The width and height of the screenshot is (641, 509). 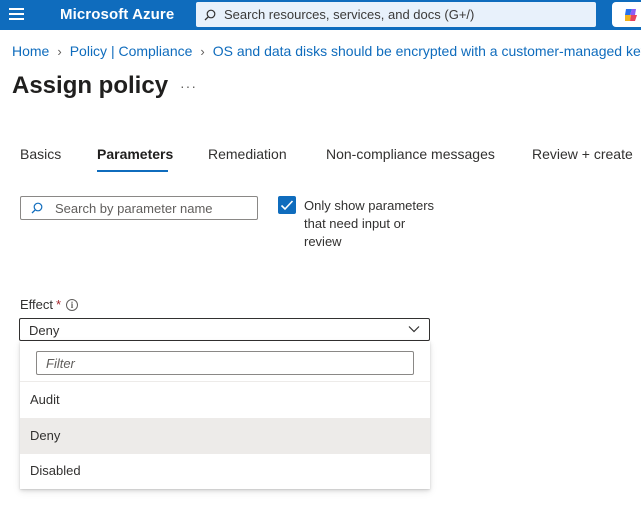 I want to click on active-tab-indicator, so click(x=132, y=171).